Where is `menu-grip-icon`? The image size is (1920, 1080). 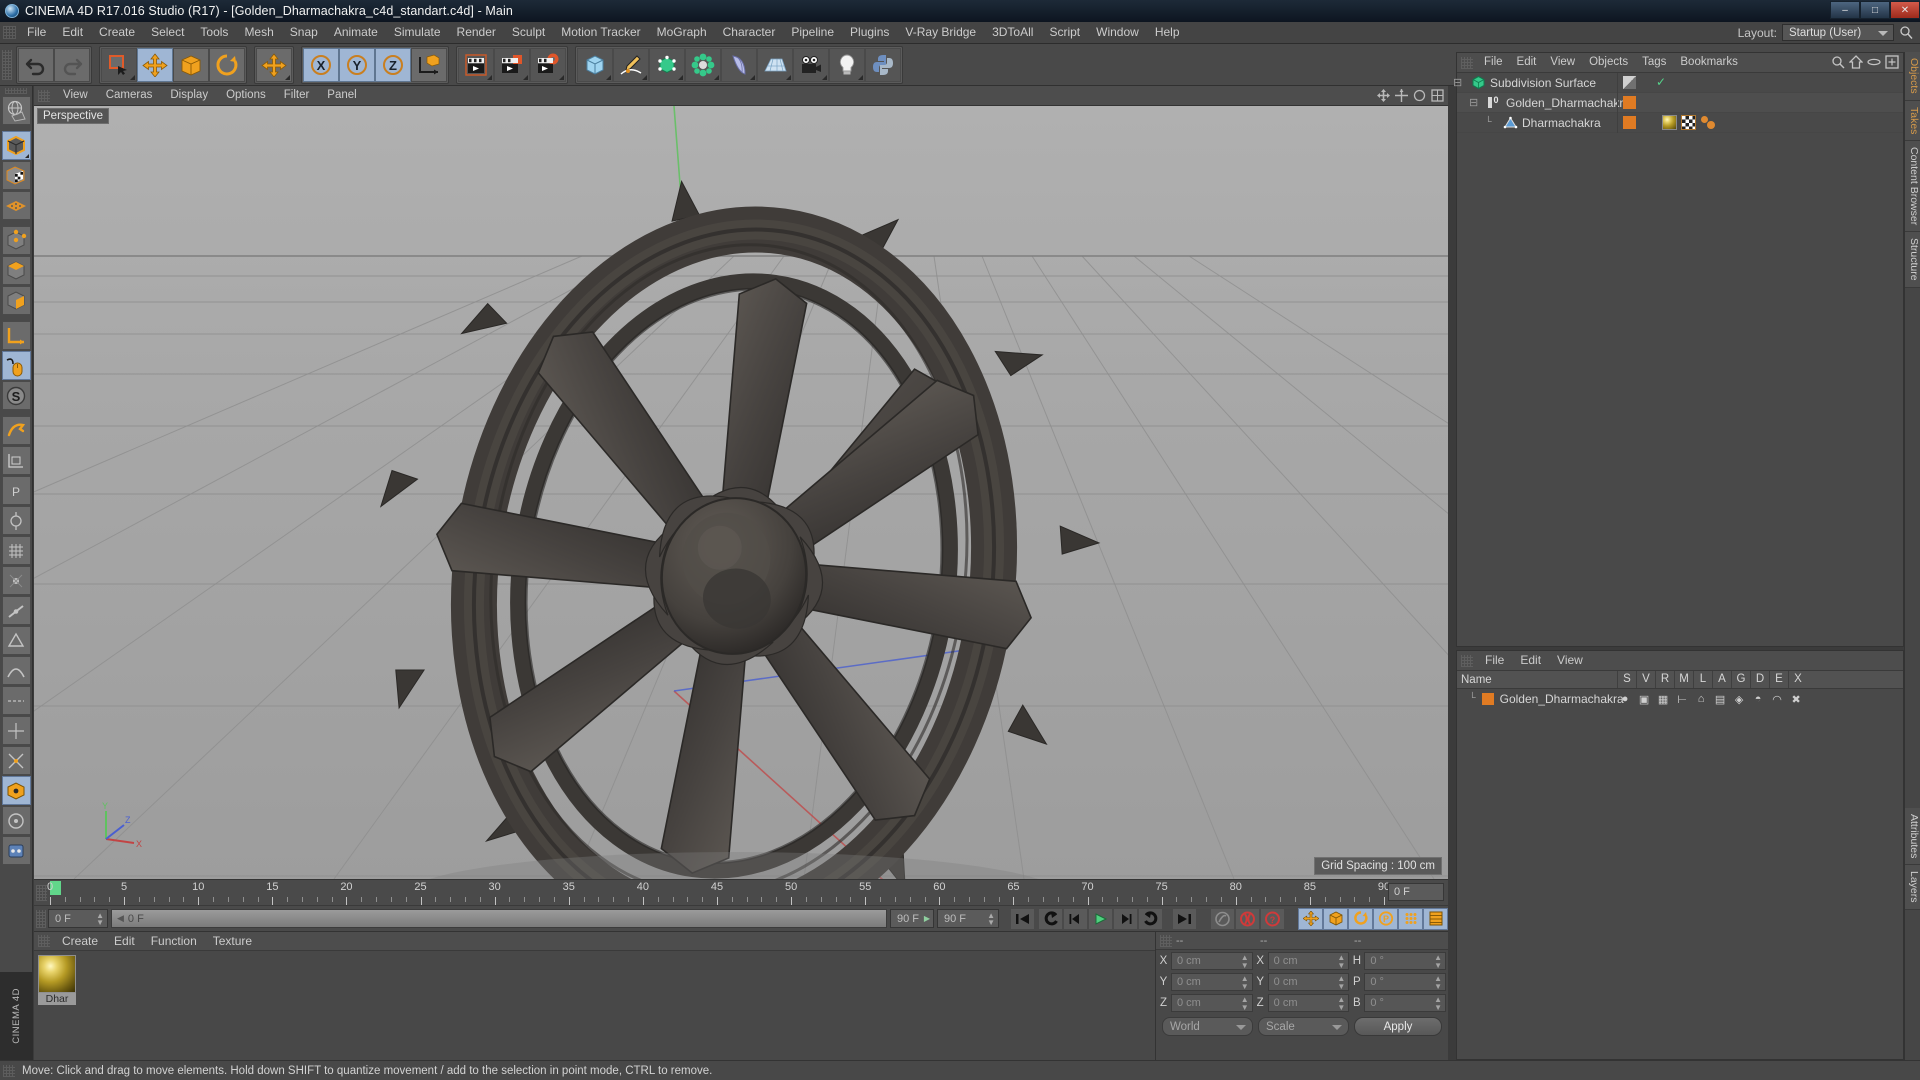
menu-grip-icon is located at coordinates (9, 32).